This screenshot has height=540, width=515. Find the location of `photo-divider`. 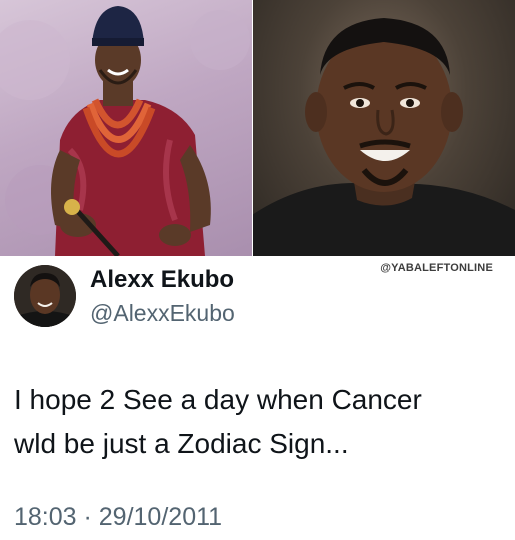

photo-divider is located at coordinates (252, 128).